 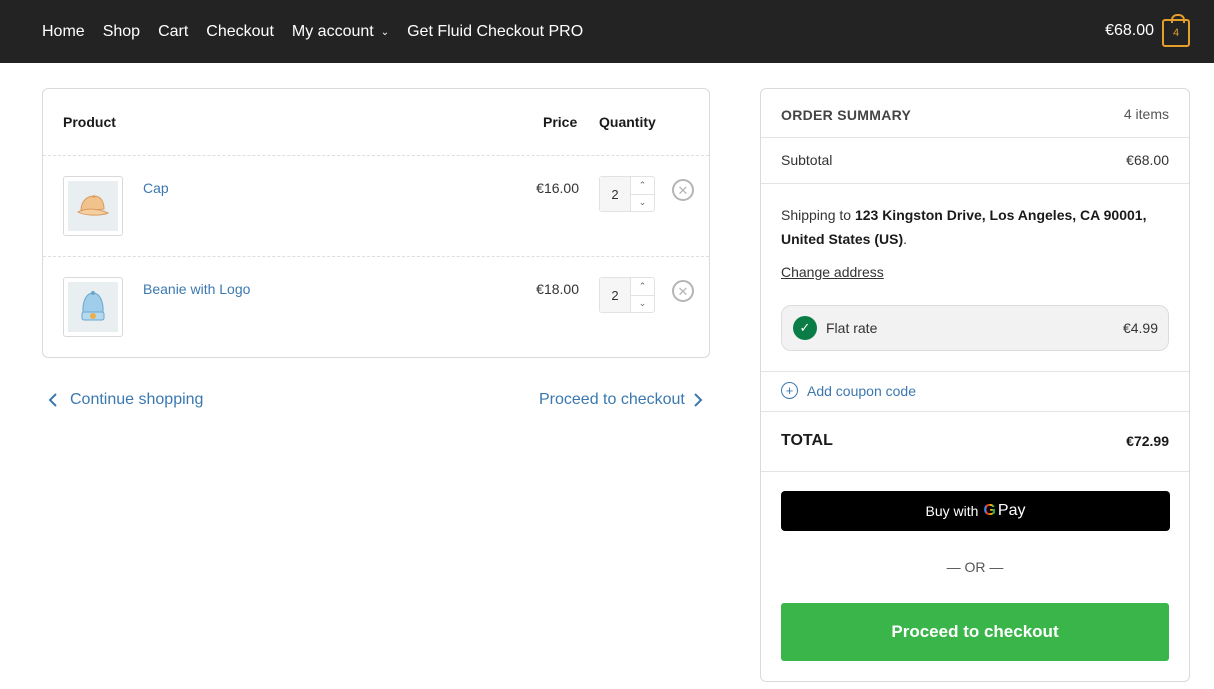 I want to click on shipping-rate-option: ✓ Flat rate €4.99, so click(x=975, y=328).